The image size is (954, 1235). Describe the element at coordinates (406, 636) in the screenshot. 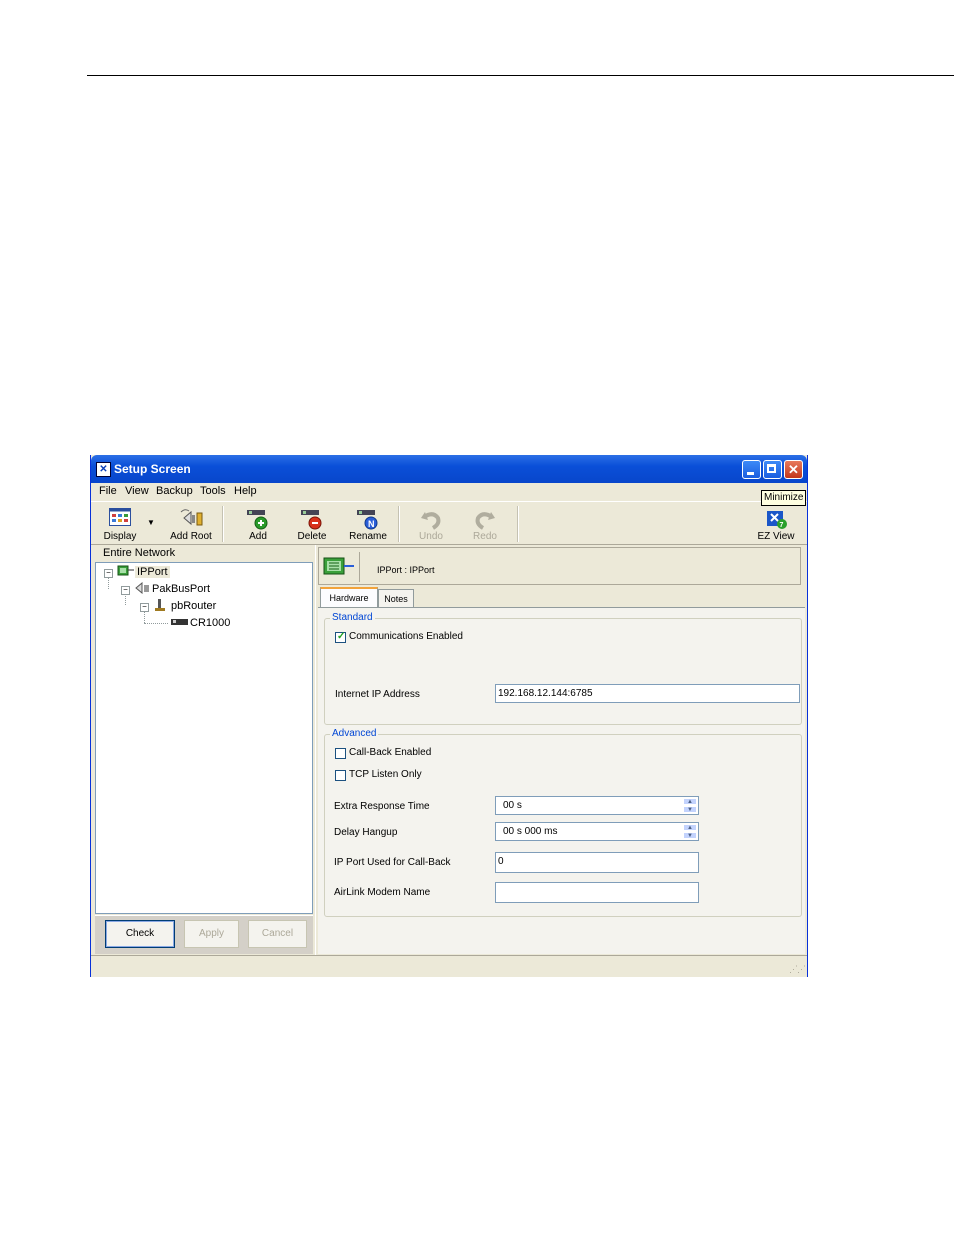

I see `communications-enabled-label: Communications Enabled` at that location.